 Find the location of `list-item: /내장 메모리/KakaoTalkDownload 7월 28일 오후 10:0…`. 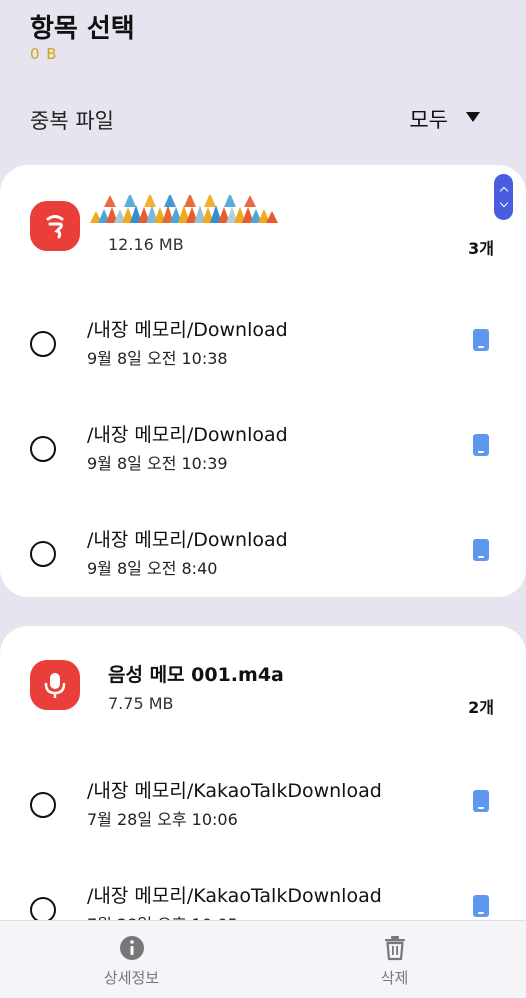

list-item: /내장 메모리/KakaoTalkDownload 7월 28일 오후 10:0… is located at coordinates (263, 810).